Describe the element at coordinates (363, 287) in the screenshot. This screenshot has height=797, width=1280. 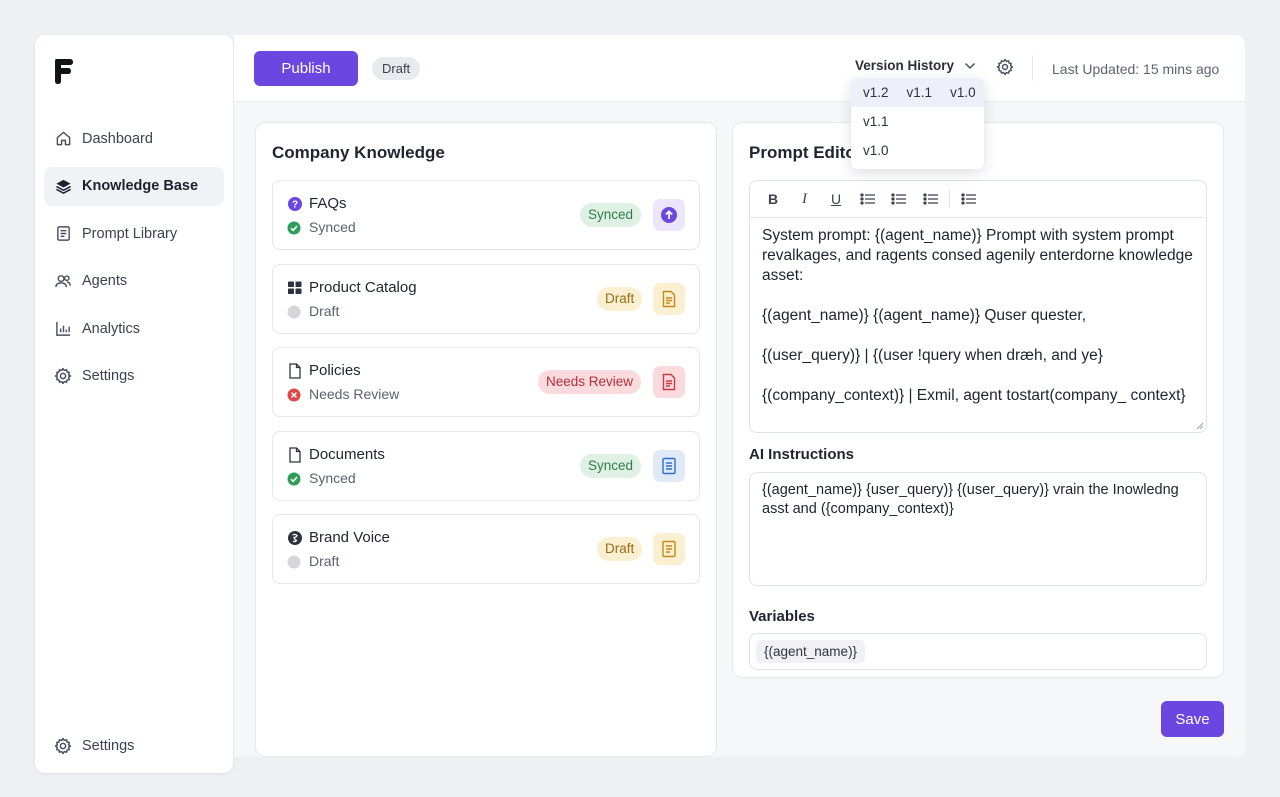
I see `knowledge-item-name: Product Catalog` at that location.